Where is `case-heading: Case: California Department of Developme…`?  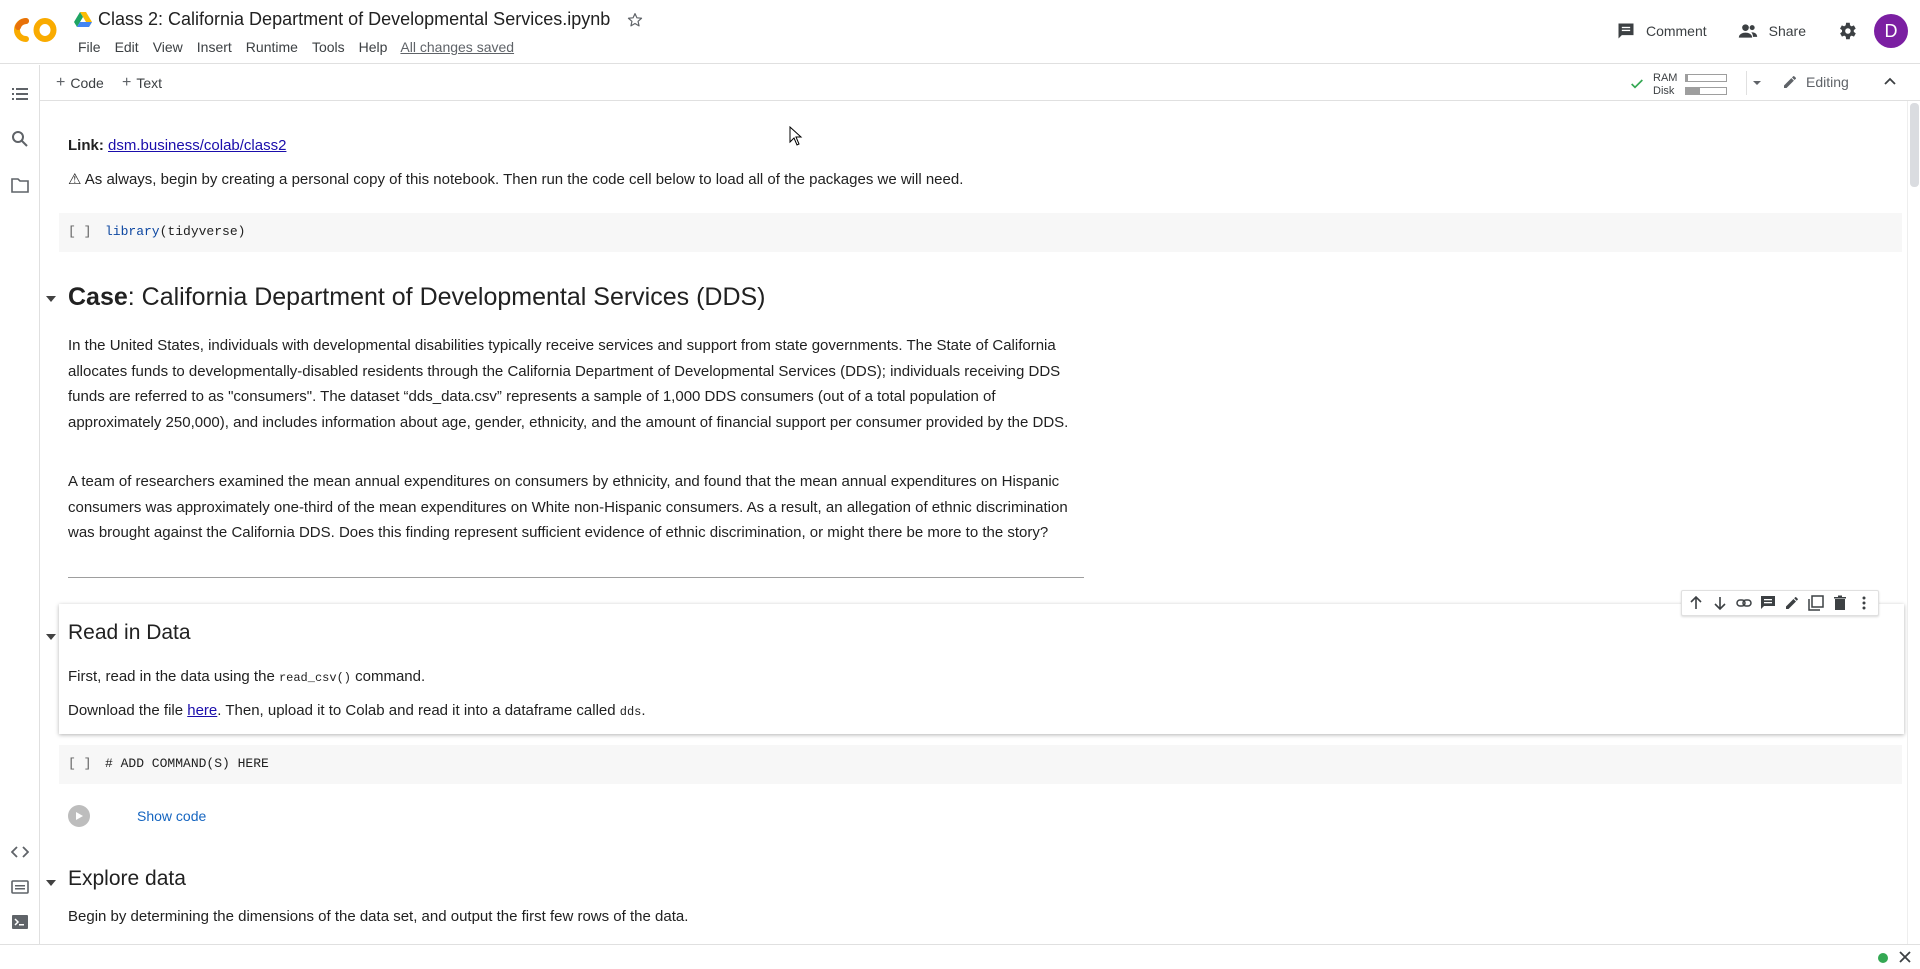 case-heading: Case: California Department of Developme… is located at coordinates (417, 297).